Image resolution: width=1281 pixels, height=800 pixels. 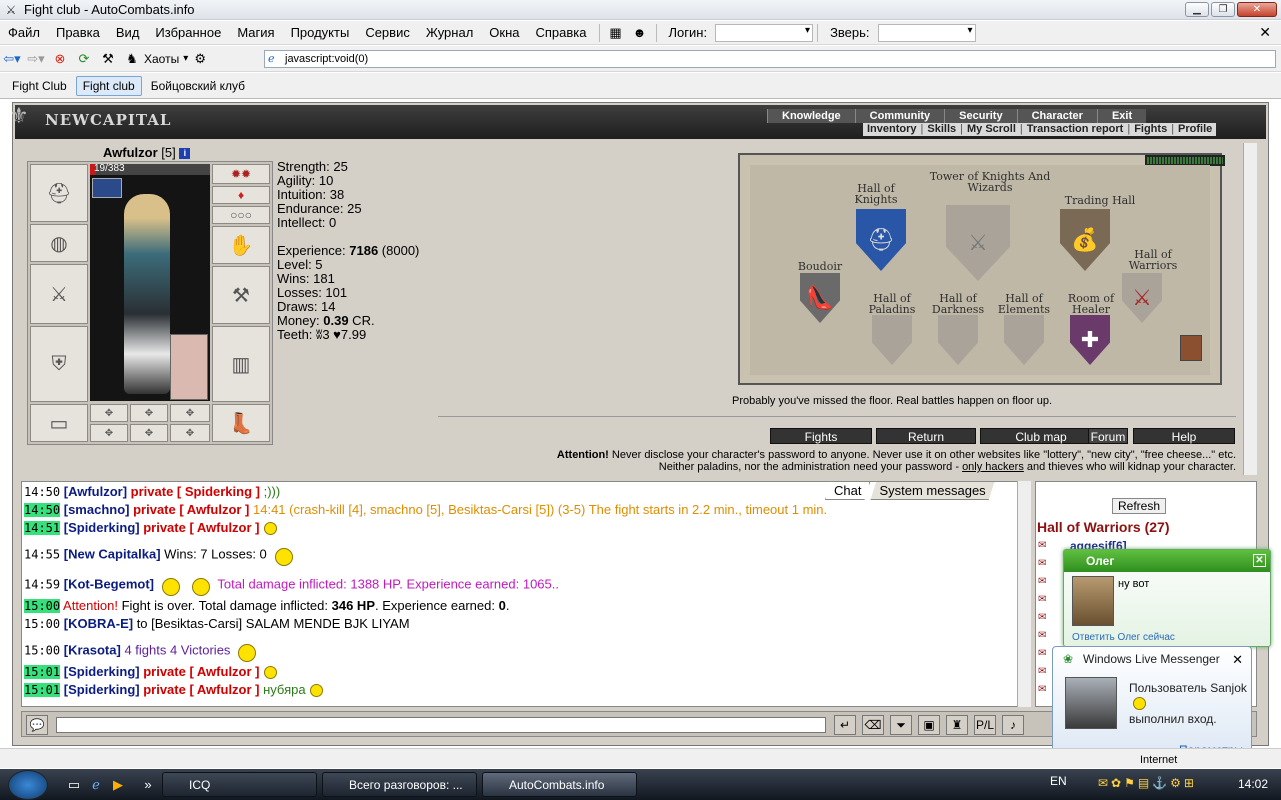 I want to click on menu-service: Сервис, so click(x=387, y=32).